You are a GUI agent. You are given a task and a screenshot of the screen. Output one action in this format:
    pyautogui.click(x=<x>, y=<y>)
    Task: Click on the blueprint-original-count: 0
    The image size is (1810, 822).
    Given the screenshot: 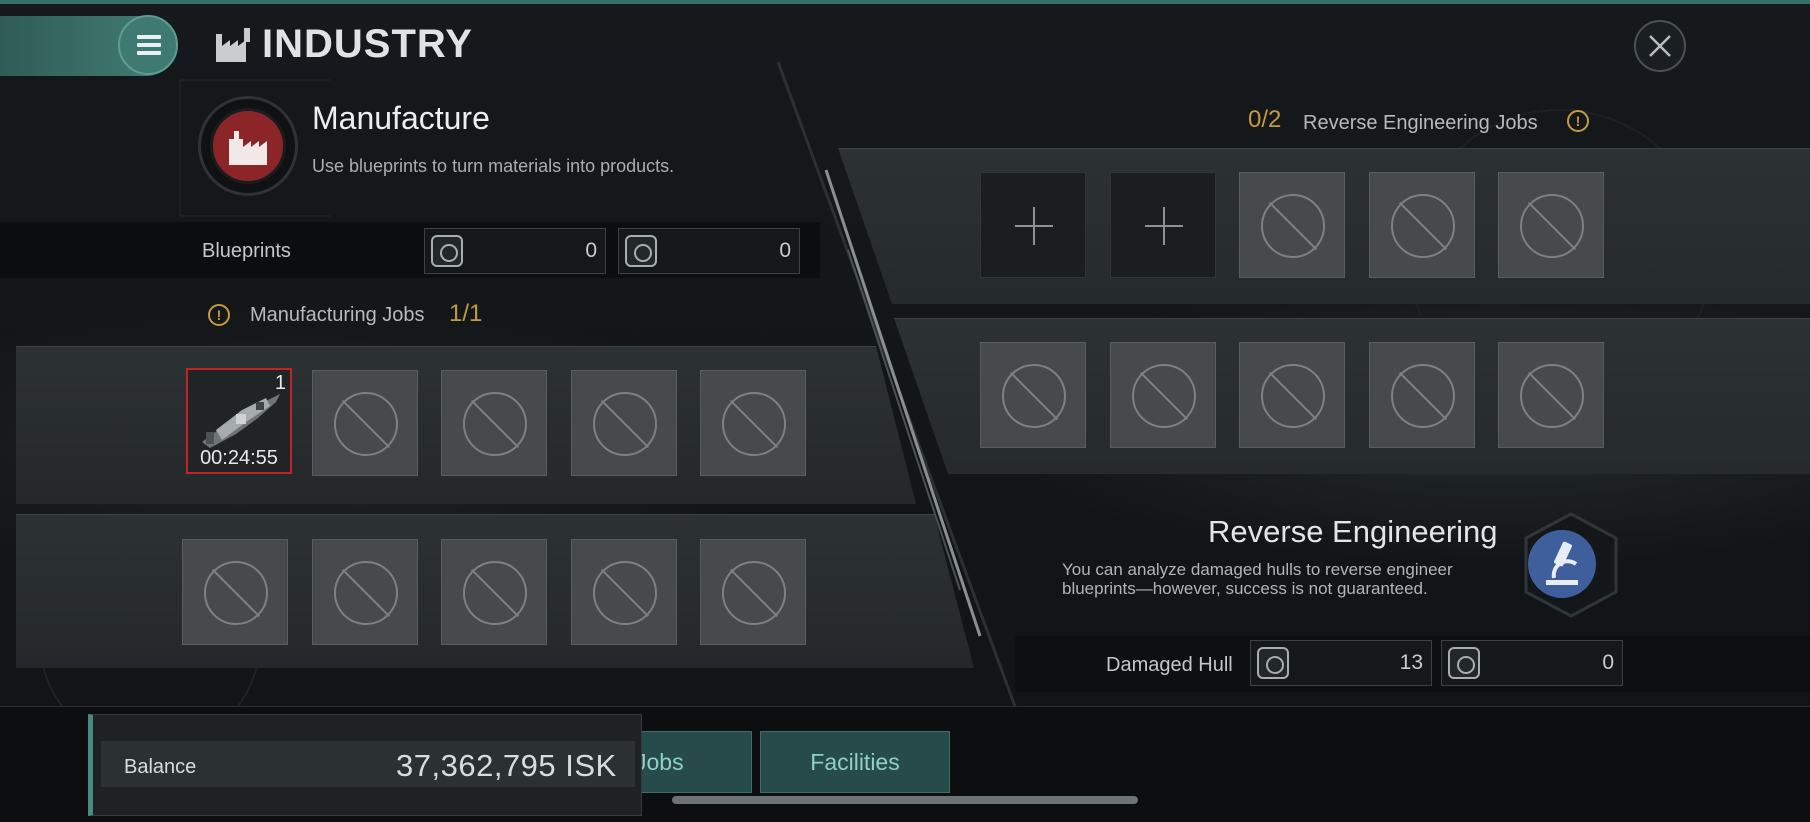 What is the action you would take?
    pyautogui.click(x=591, y=250)
    